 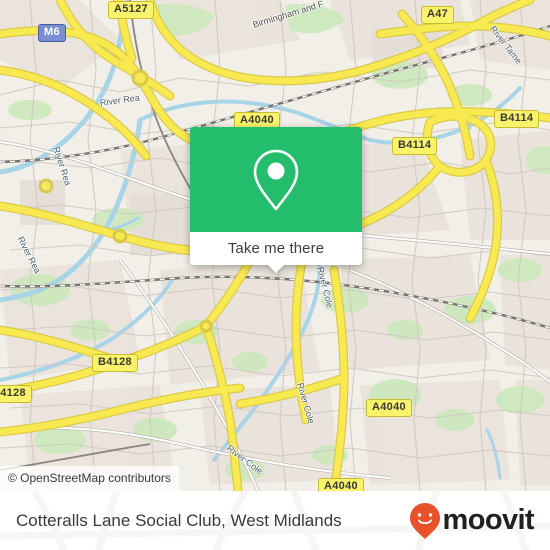 What do you see at coordinates (89, 478) in the screenshot?
I see `map-attribution: © OpenStreetMap contributors` at bounding box center [89, 478].